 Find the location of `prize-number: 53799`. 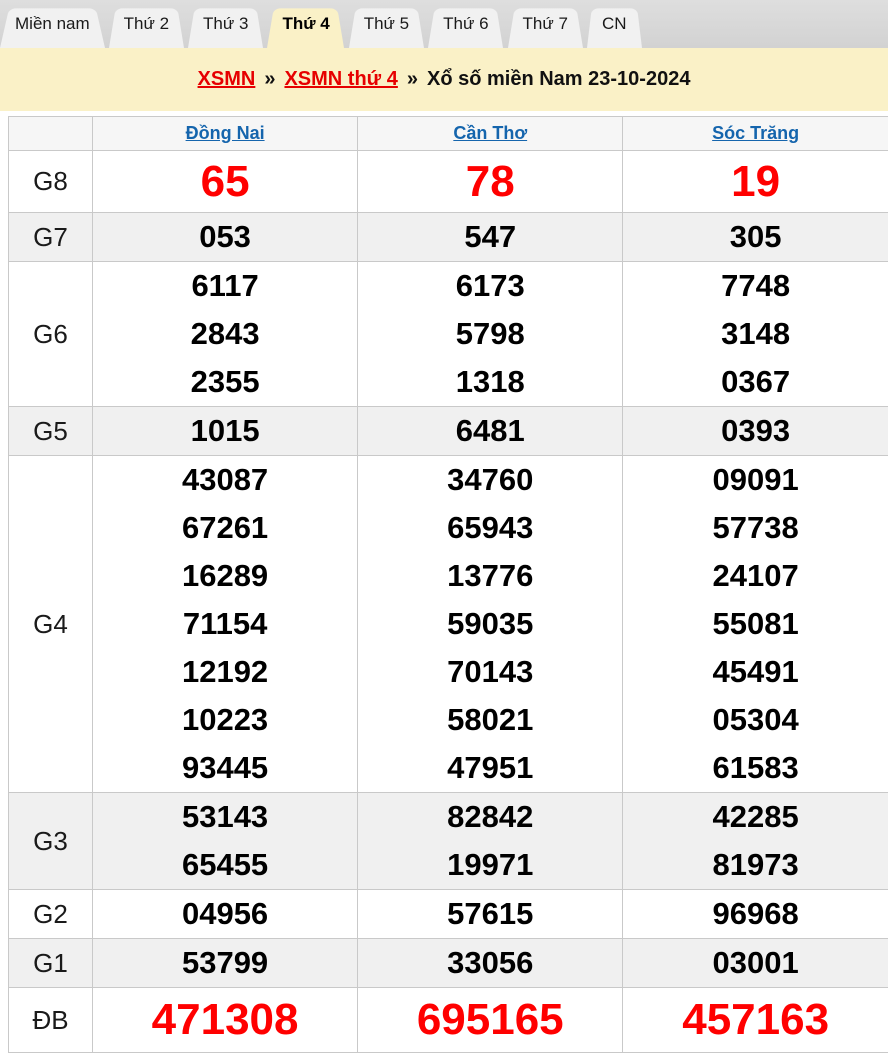

prize-number: 53799 is located at coordinates (225, 963).